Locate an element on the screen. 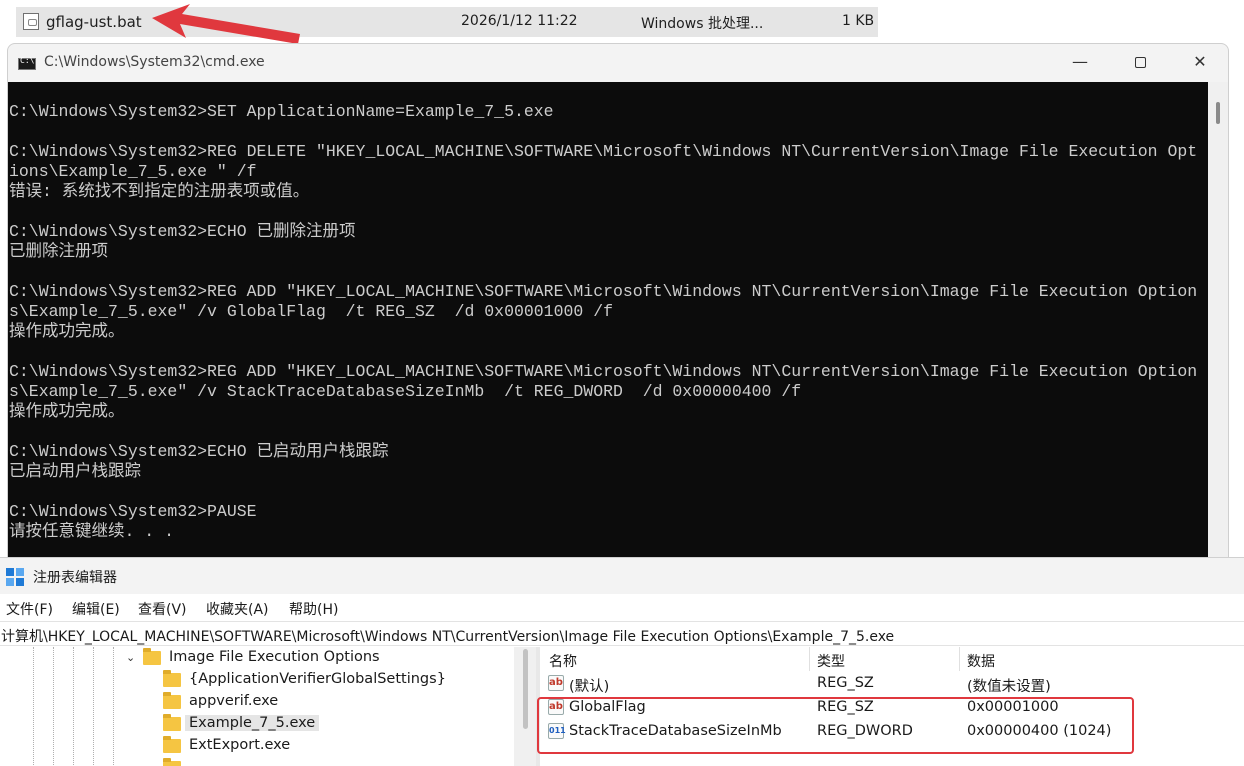 The width and height of the screenshot is (1244, 766). value-data: (数值未设置) is located at coordinates (1009, 687).